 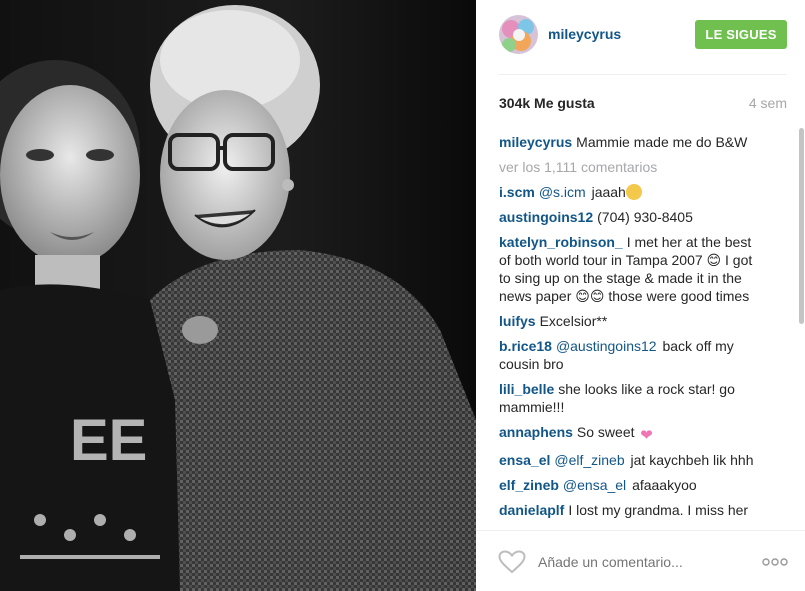 I want to click on comment-mention: @austingoins12, so click(x=606, y=346).